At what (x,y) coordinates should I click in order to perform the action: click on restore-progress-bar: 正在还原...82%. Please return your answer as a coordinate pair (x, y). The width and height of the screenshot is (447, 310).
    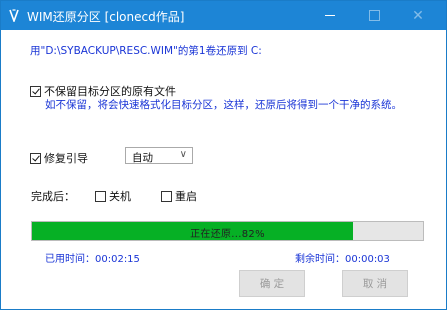
    Looking at the image, I should click on (227, 231).